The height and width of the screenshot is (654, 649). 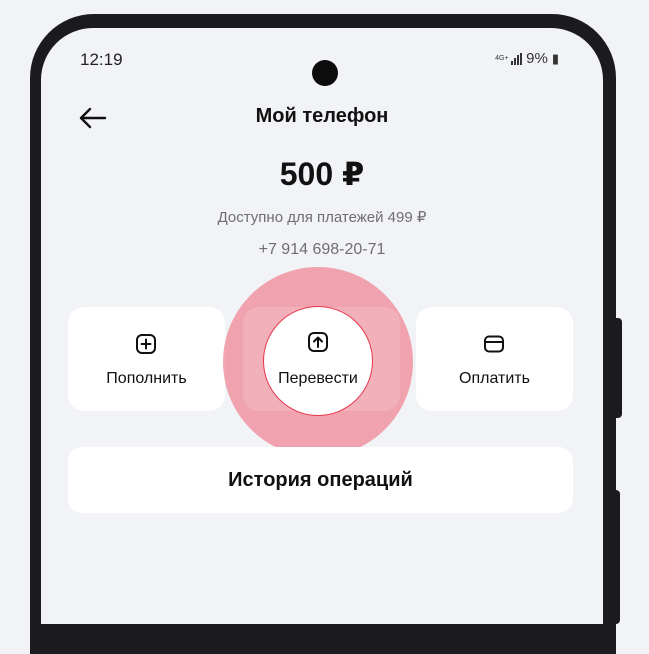 I want to click on transfer-label: Перевести, so click(x=318, y=378).